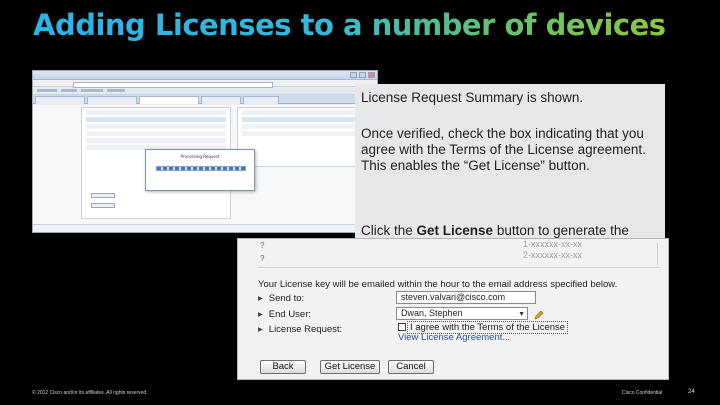 This screenshot has width=720, height=405. I want to click on favorites-bar, so click(205, 91).